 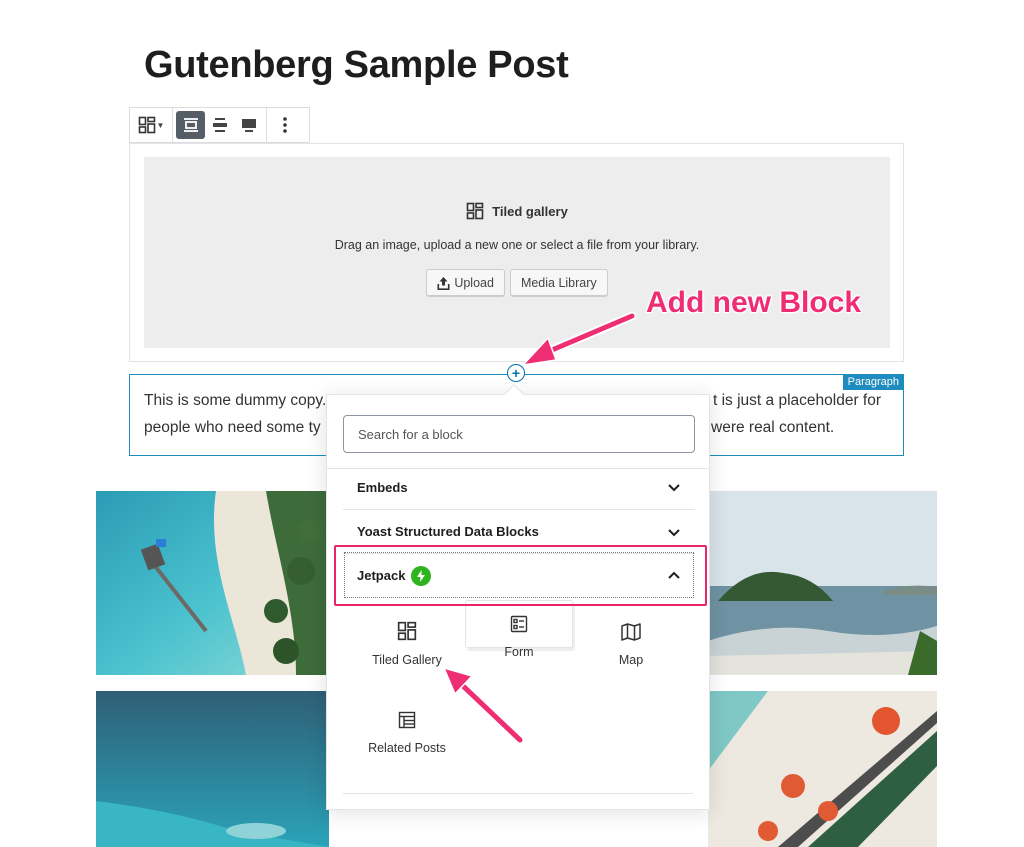 I want to click on block-toolbar: ▼, so click(x=219, y=125).